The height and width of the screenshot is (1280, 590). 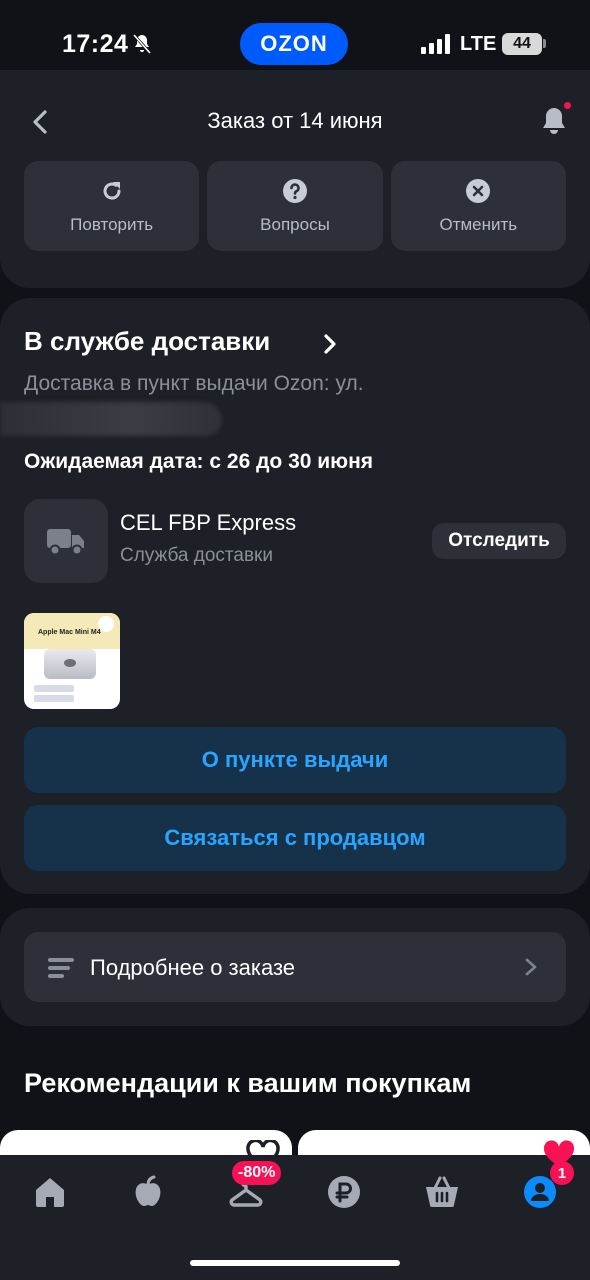 What do you see at coordinates (295, 838) in the screenshot?
I see `contact-seller-button: Связаться с продавцом` at bounding box center [295, 838].